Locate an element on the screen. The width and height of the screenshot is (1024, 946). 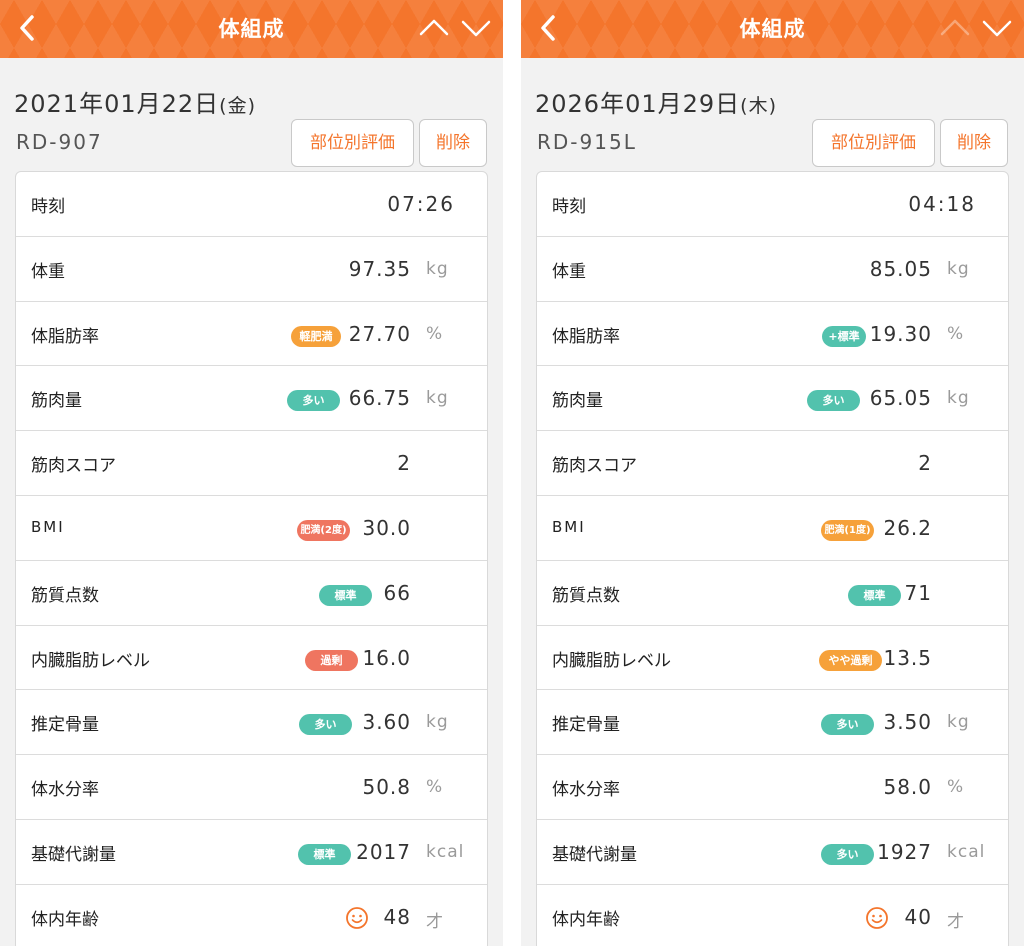
row-muscle-quality: 筋質点数 標準 66 is located at coordinates (251, 593).